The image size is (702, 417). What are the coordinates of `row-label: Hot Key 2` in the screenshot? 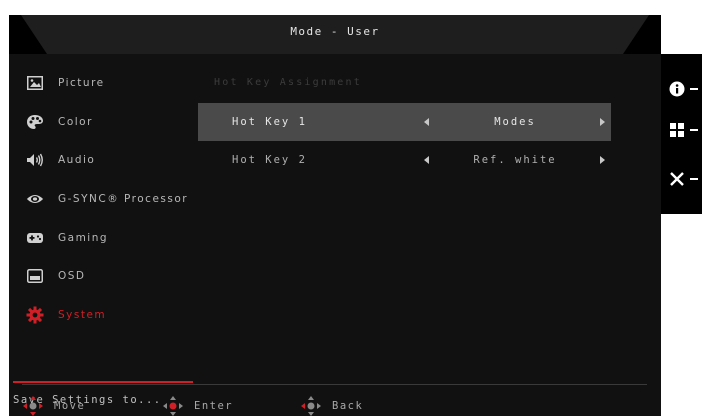 It's located at (269, 160).